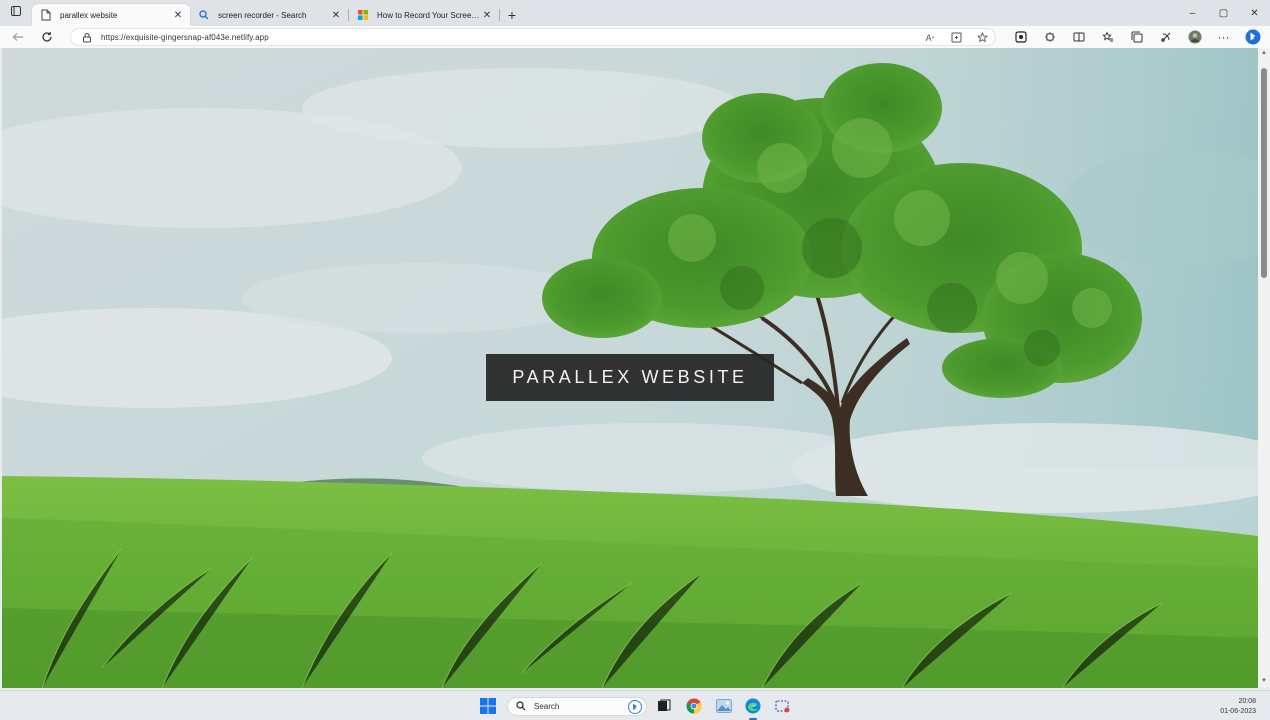 The image size is (1270, 720). I want to click on more-options-icon: ···, so click(1223, 37).